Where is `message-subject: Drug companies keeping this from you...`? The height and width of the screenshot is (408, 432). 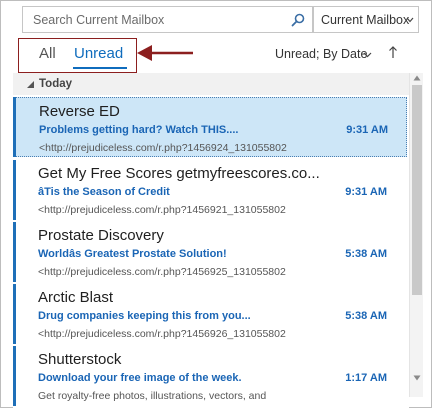
message-subject: Drug companies keeping this from you... is located at coordinates (144, 316).